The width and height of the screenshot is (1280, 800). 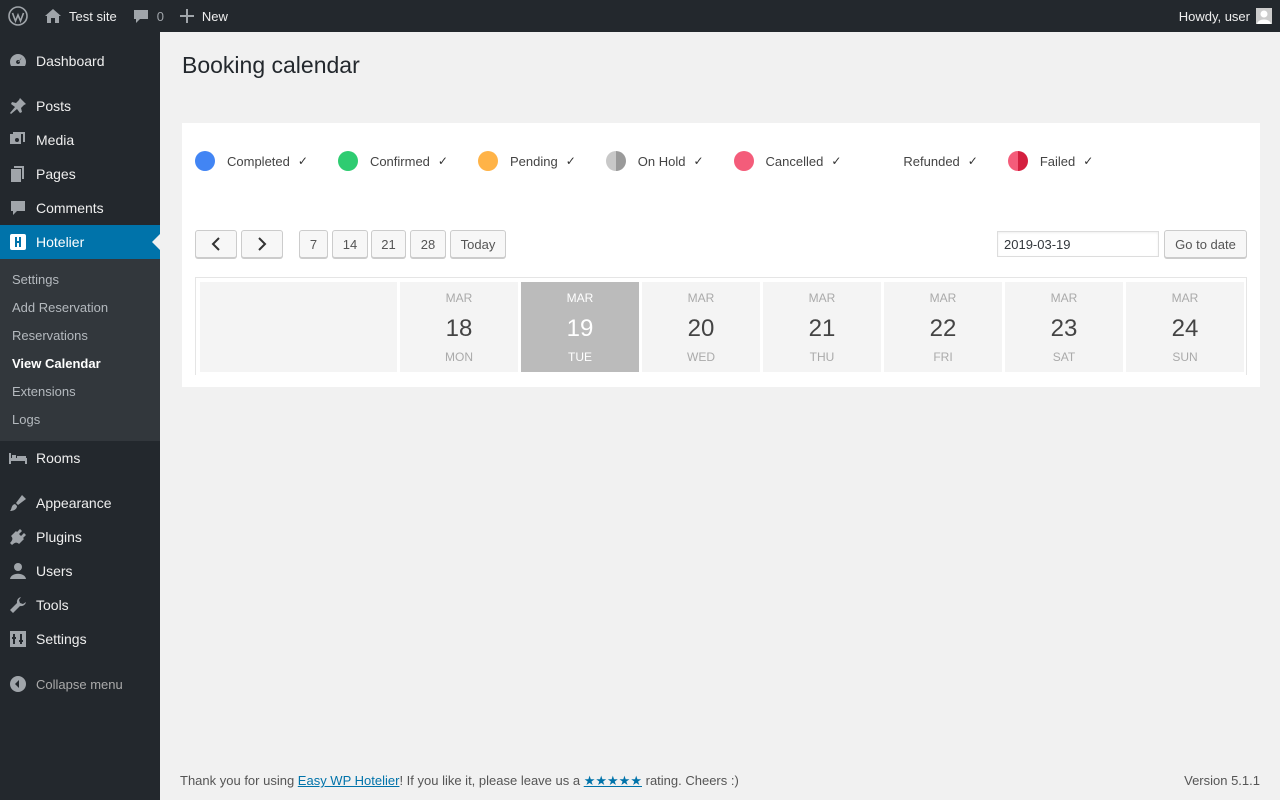 What do you see at coordinates (1185, 357) in the screenshot?
I see `day-weekday: SUN` at bounding box center [1185, 357].